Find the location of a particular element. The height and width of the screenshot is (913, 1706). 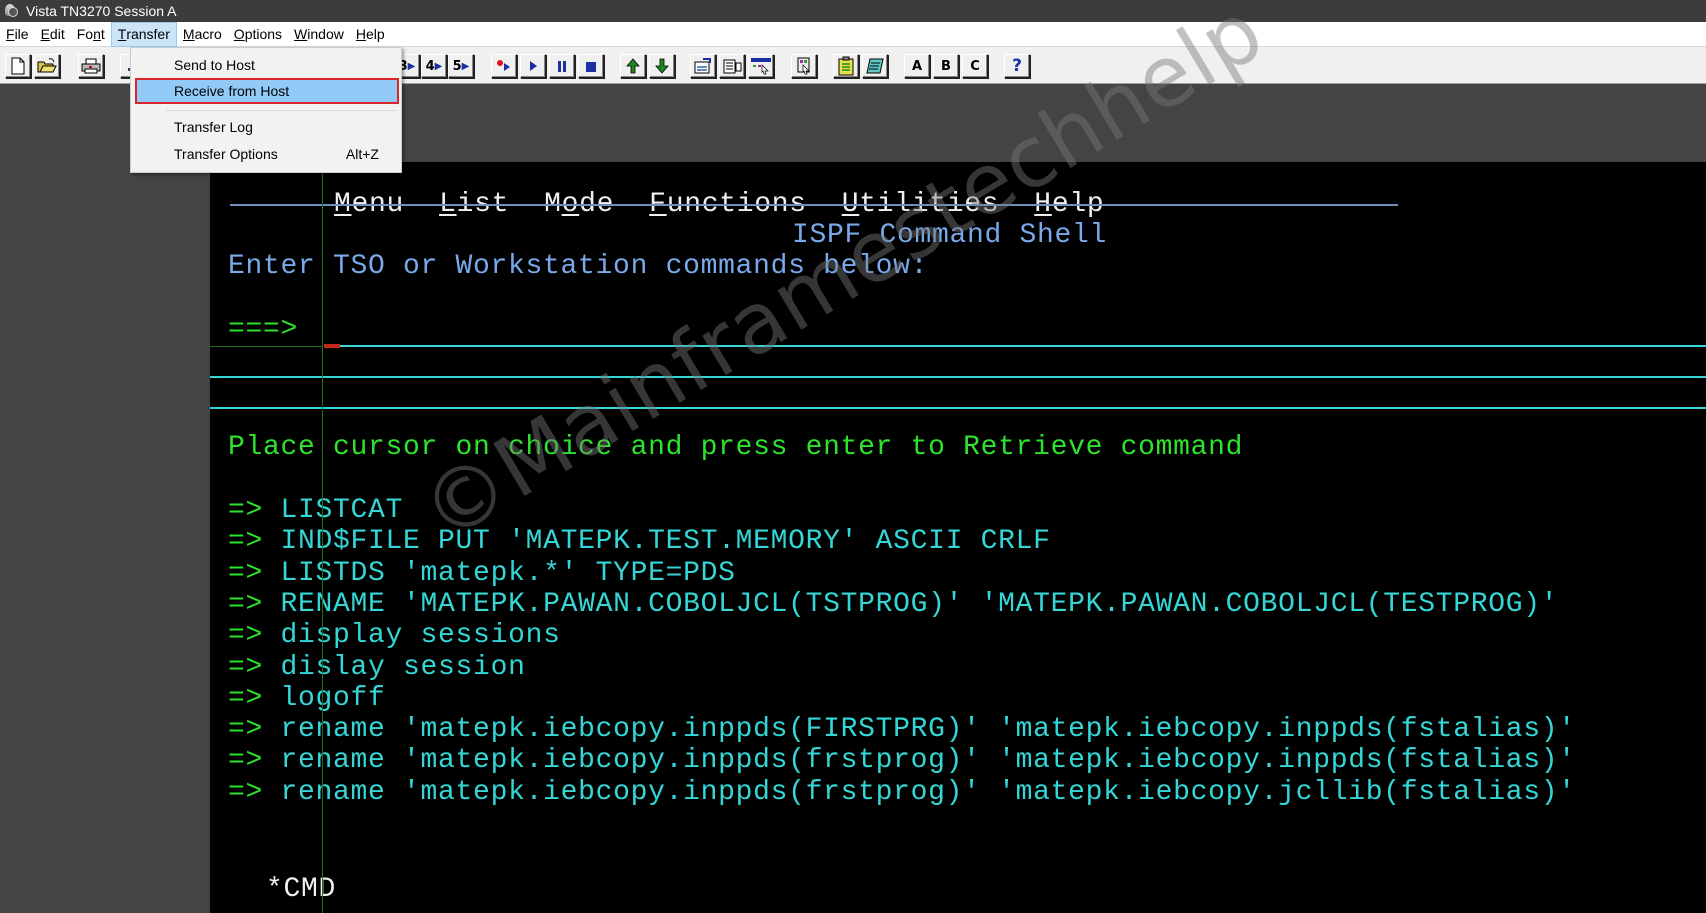

menu-edit: Edit is located at coordinates (53, 34).